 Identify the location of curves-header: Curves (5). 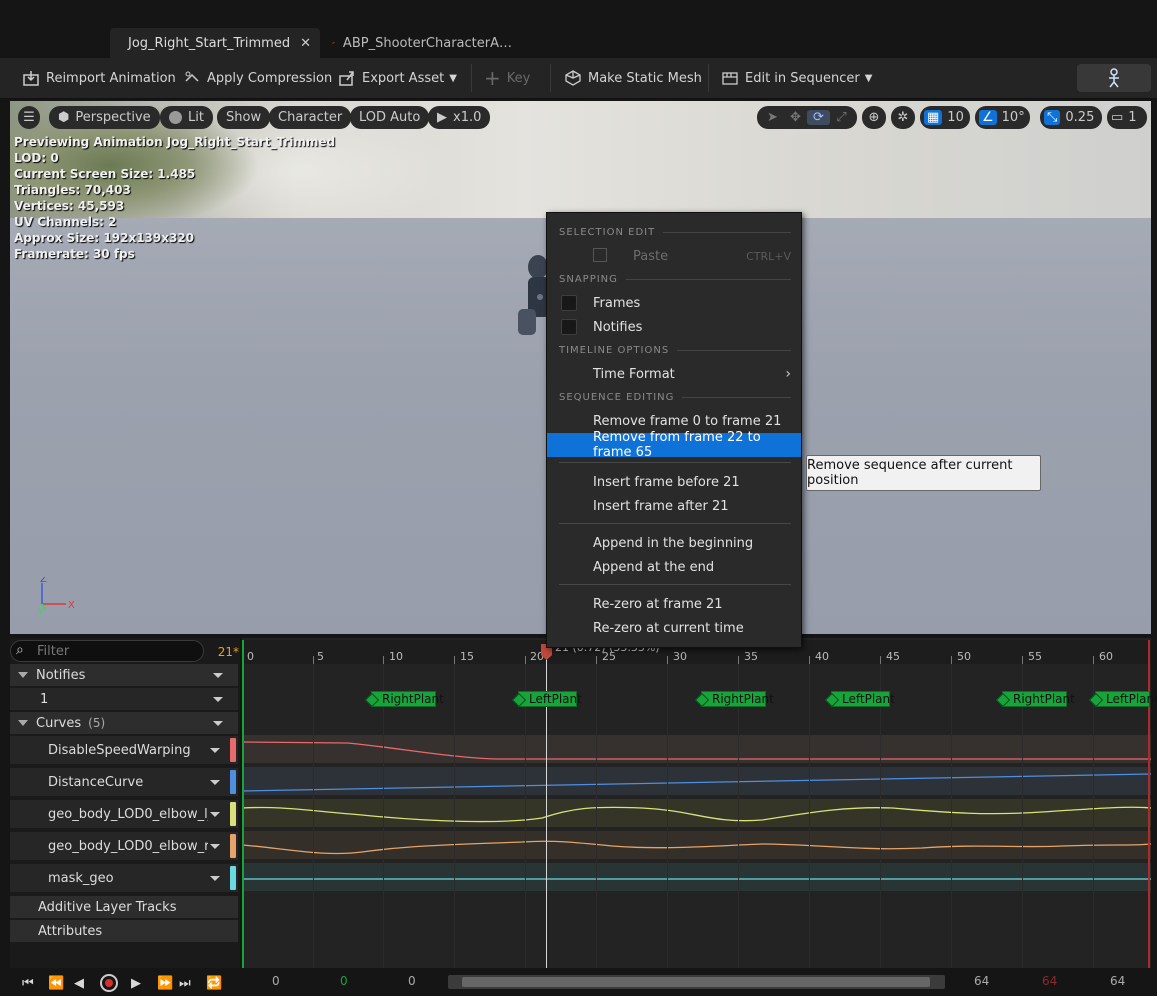
(124, 723).